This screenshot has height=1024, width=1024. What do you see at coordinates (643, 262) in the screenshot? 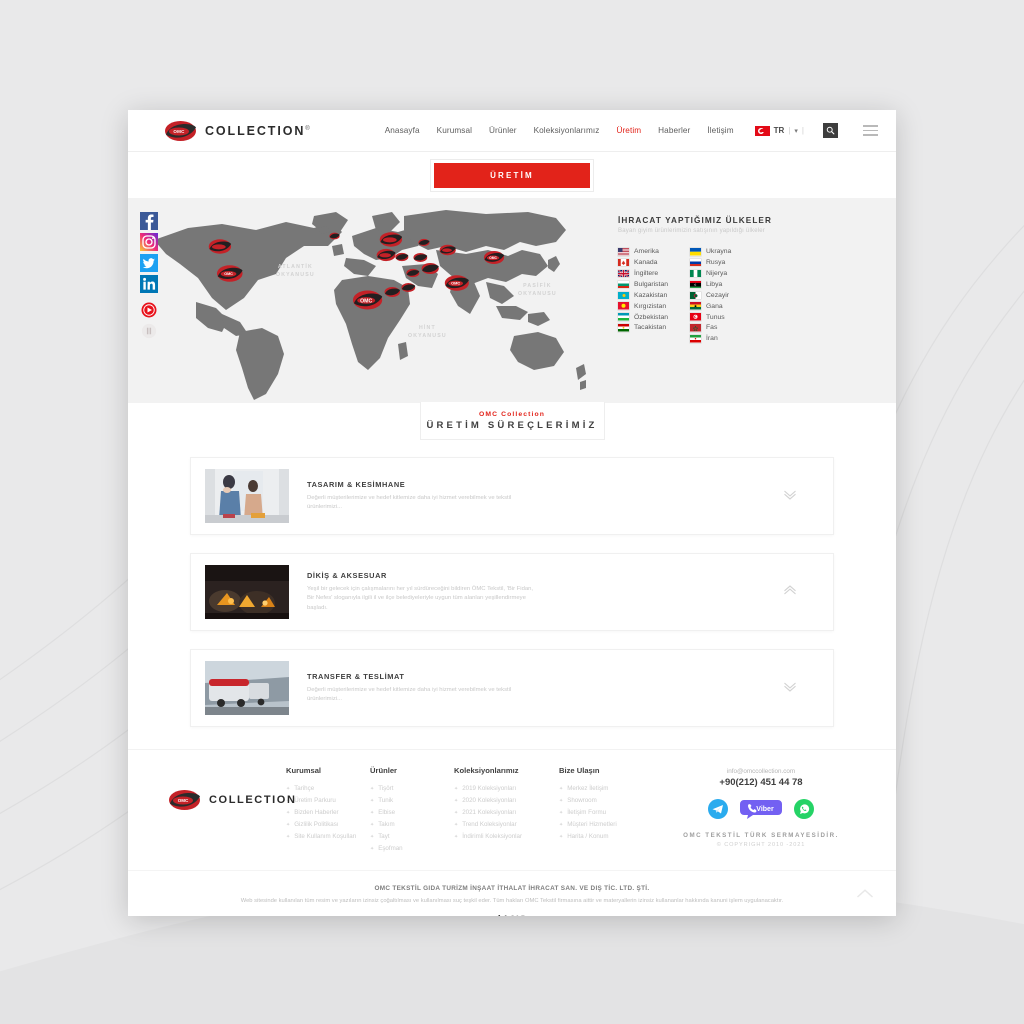
I see `country-item-kanada: Kanada` at bounding box center [643, 262].